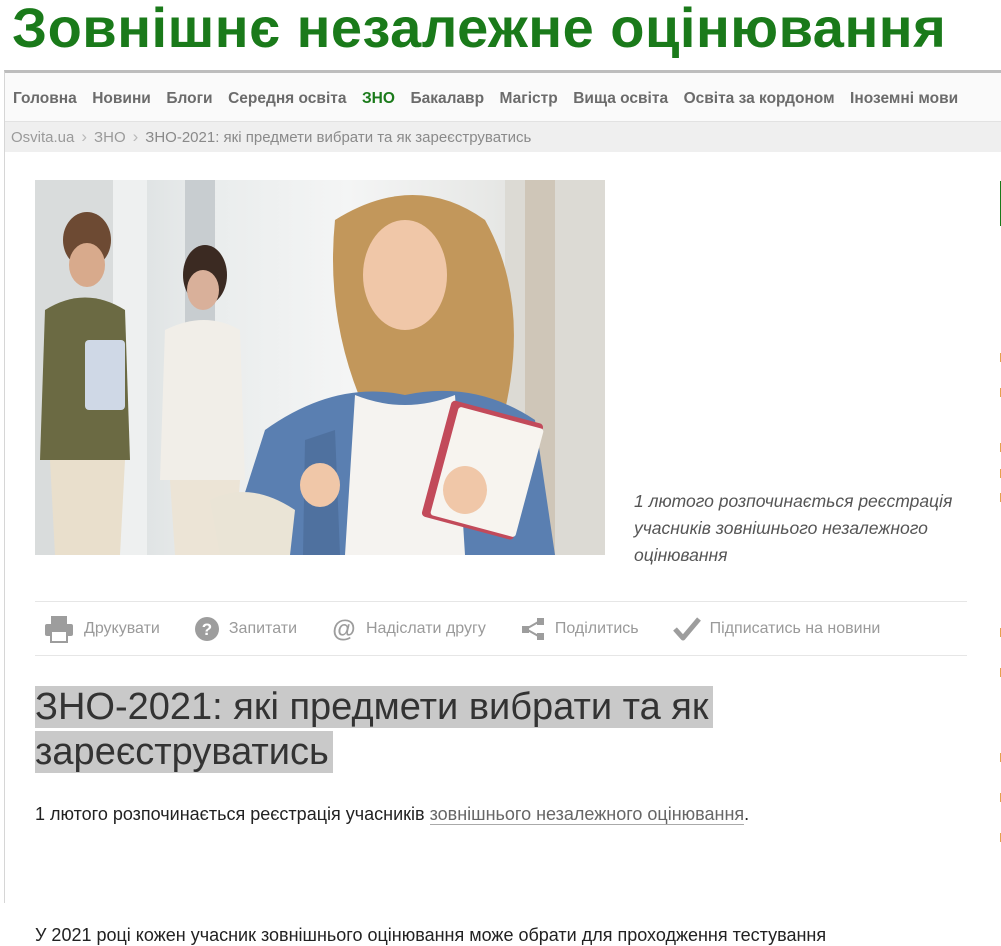 This screenshot has height=946, width=1001. I want to click on question-icon: ?, so click(206, 628).